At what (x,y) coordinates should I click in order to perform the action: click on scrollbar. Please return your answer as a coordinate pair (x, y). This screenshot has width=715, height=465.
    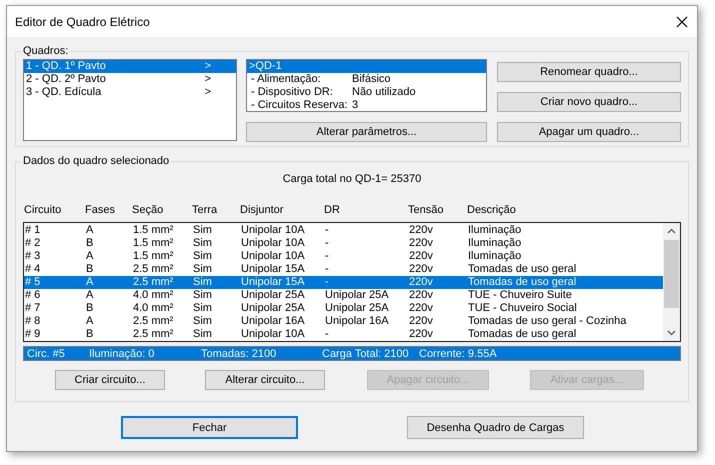
    Looking at the image, I should click on (671, 282).